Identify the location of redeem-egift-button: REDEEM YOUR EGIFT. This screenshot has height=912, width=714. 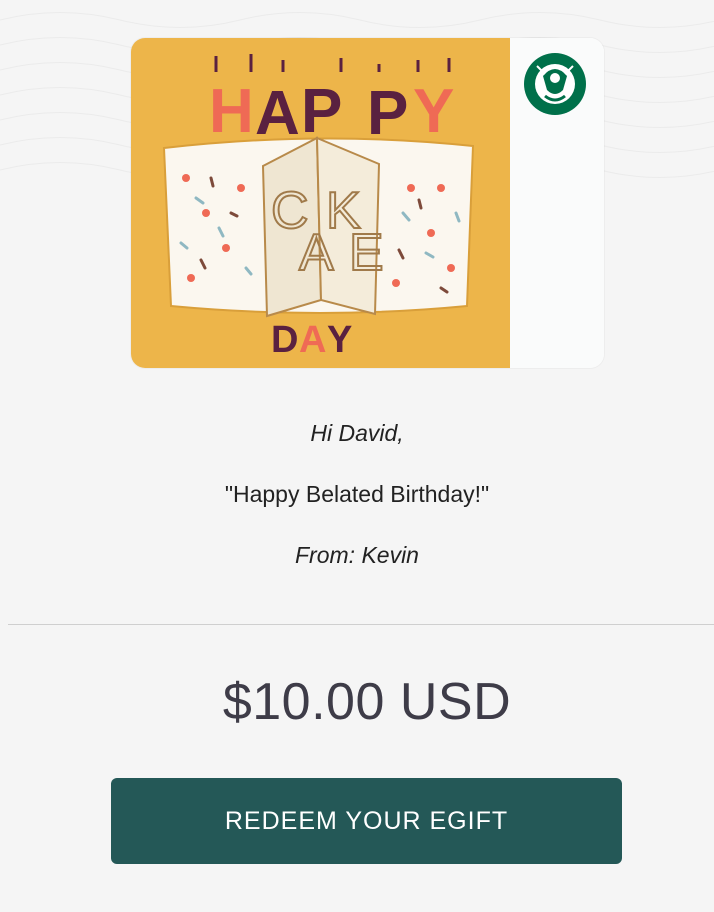
(366, 821).